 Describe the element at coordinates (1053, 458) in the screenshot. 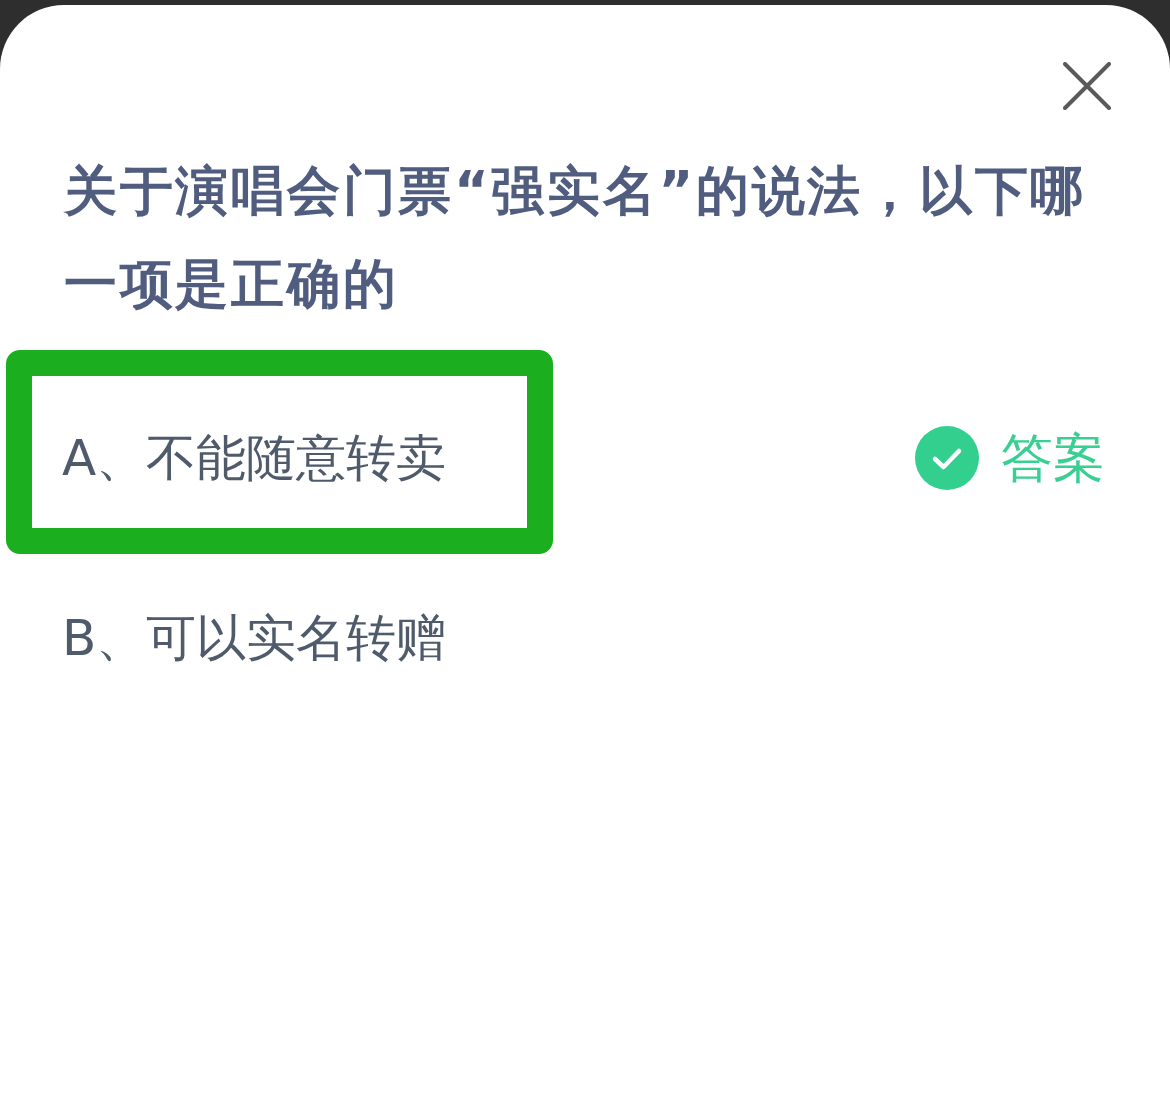

I see `answer-label: 答案` at that location.